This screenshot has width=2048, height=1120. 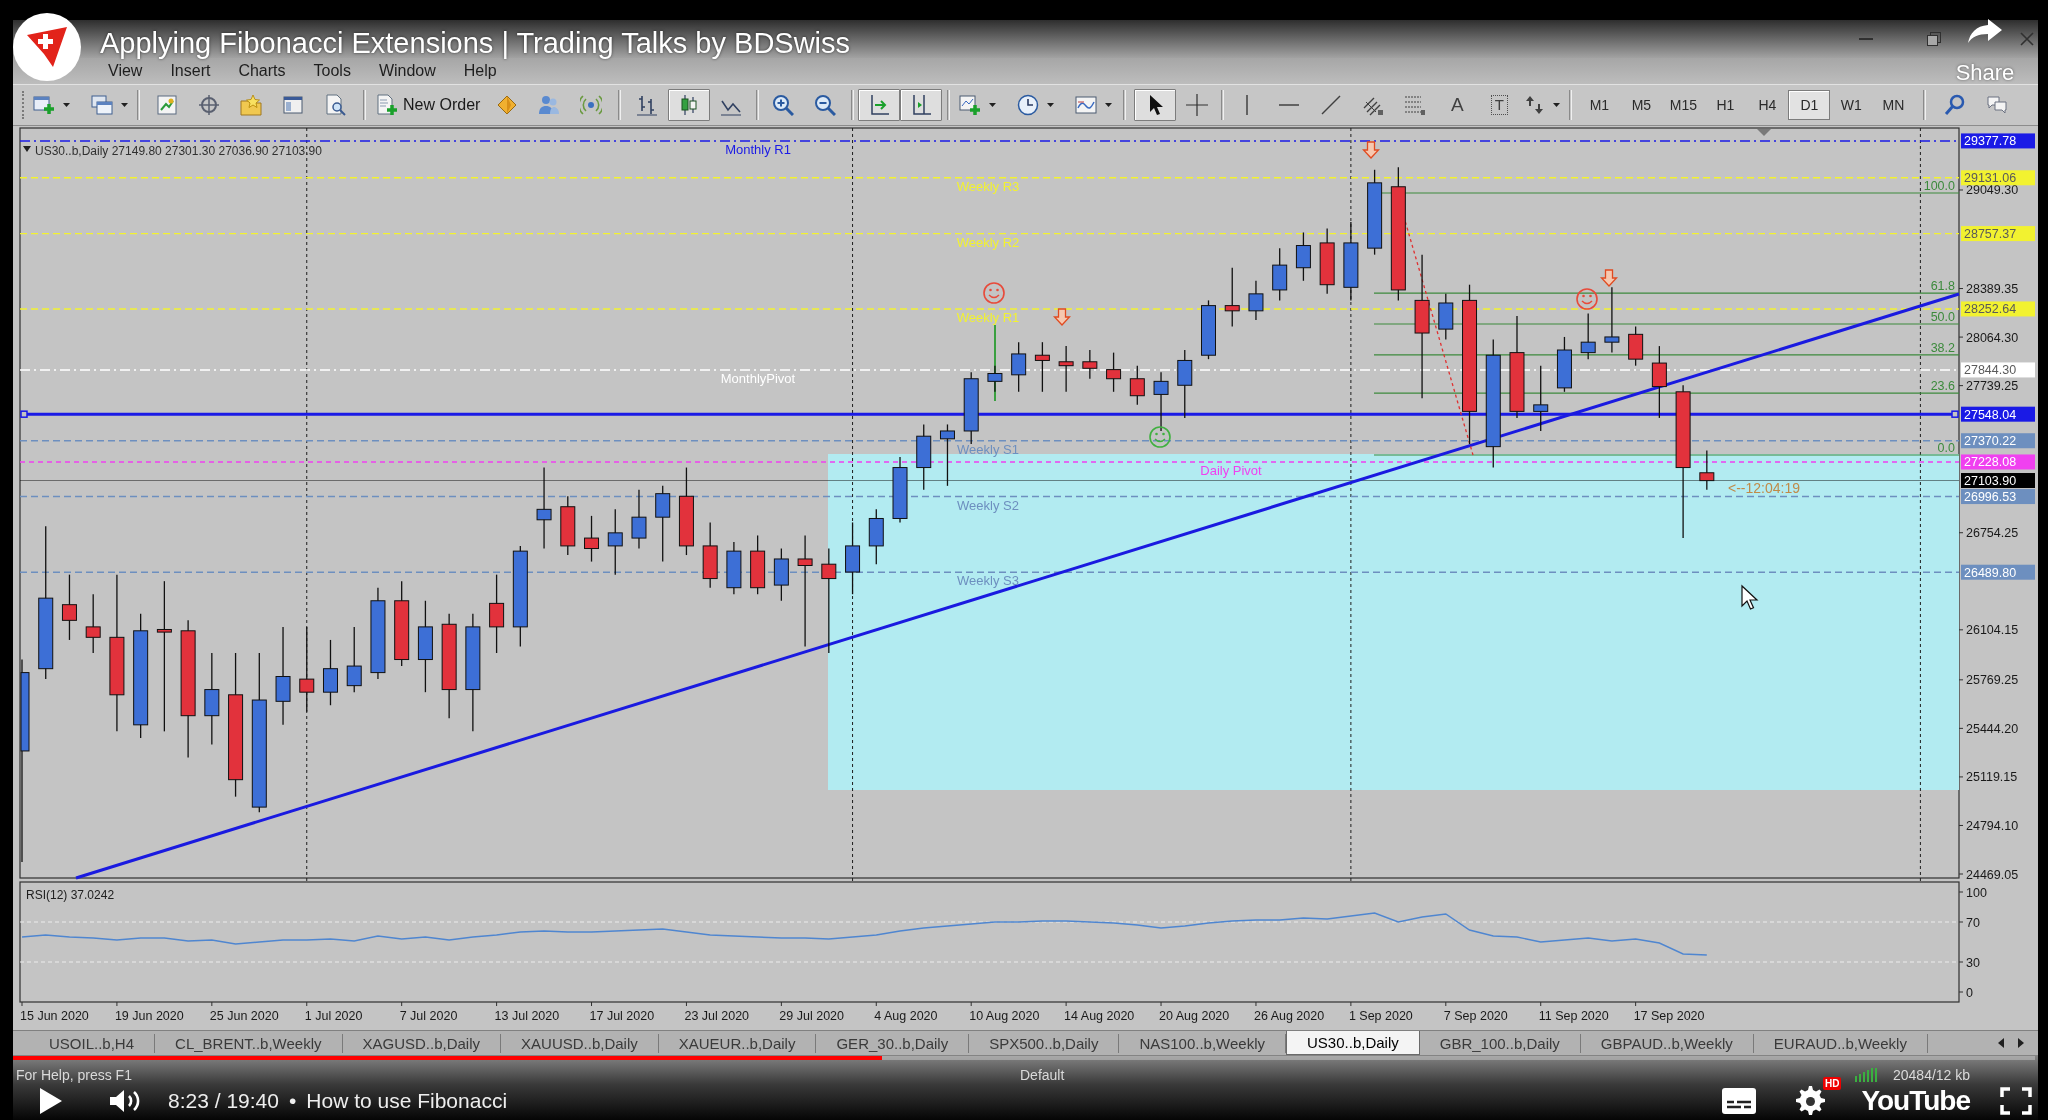 I want to click on menu-item: Tools, so click(x=332, y=71).